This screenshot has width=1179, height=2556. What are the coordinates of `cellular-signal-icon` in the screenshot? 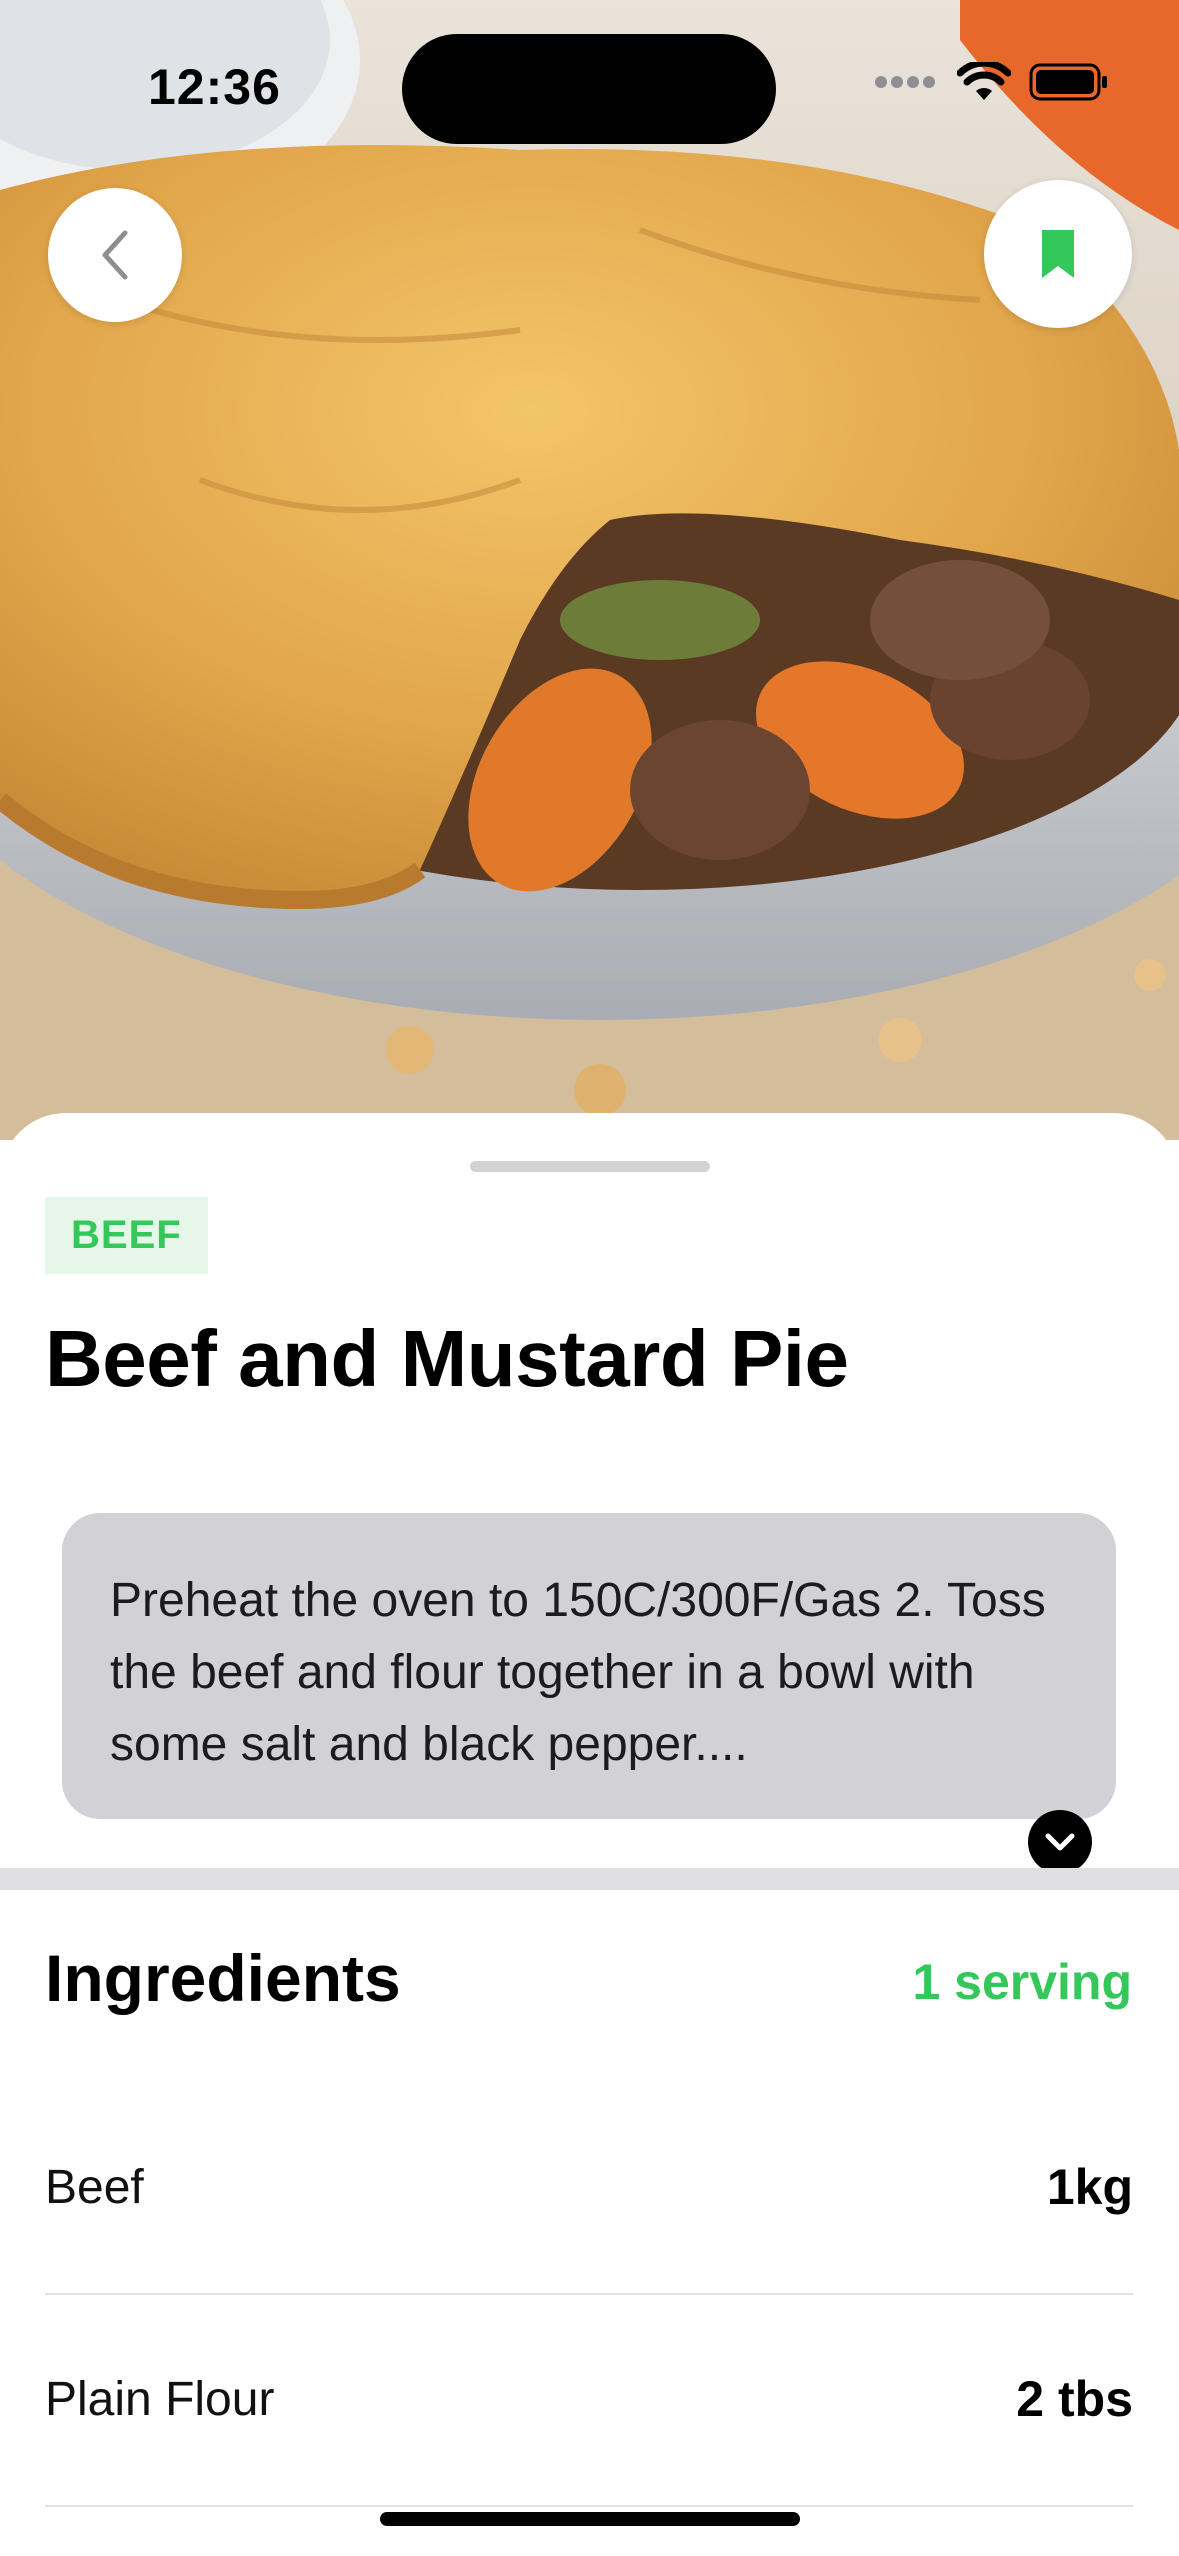 It's located at (905, 82).